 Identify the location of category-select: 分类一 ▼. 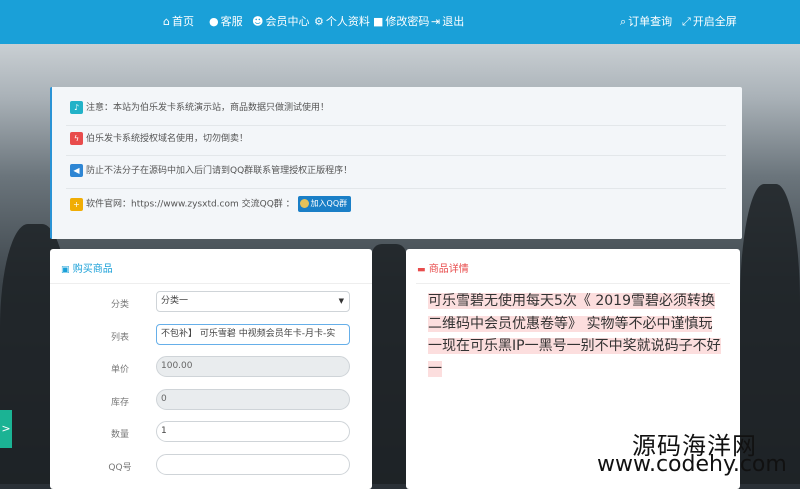
(253, 301).